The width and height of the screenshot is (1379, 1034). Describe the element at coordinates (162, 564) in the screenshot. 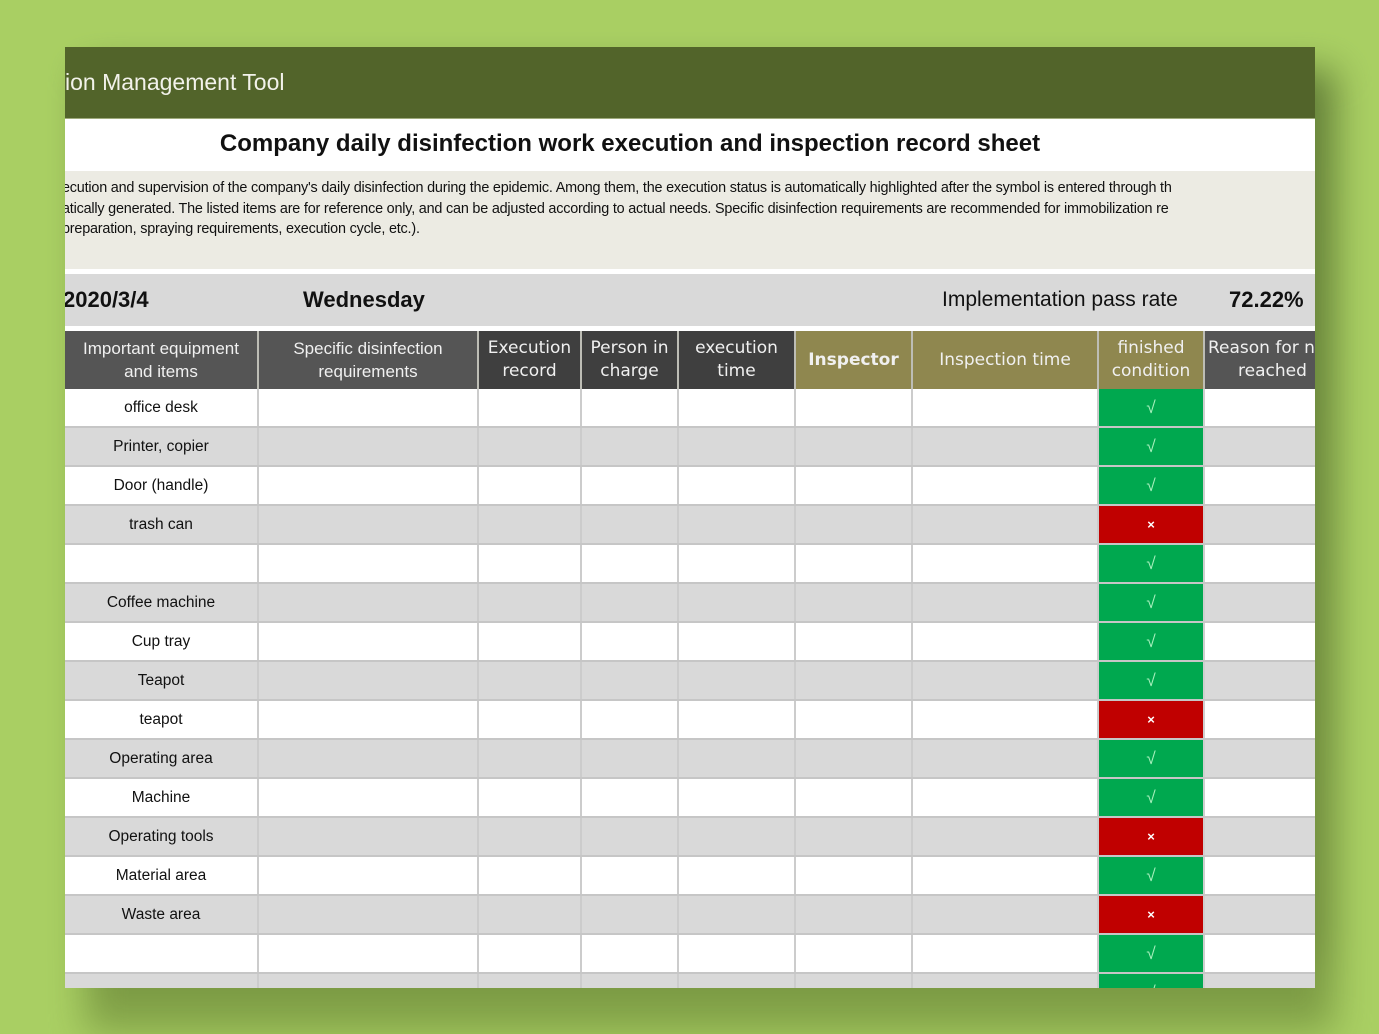

I see `item-cell` at that location.